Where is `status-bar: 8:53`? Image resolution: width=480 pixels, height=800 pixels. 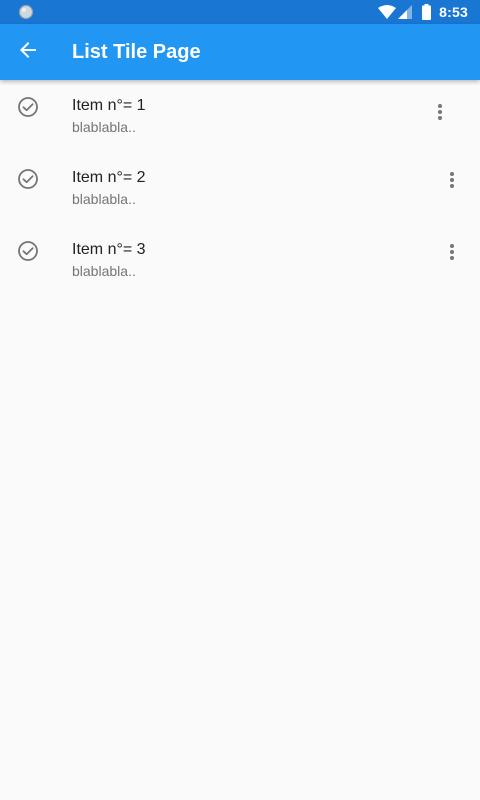 status-bar: 8:53 is located at coordinates (240, 12).